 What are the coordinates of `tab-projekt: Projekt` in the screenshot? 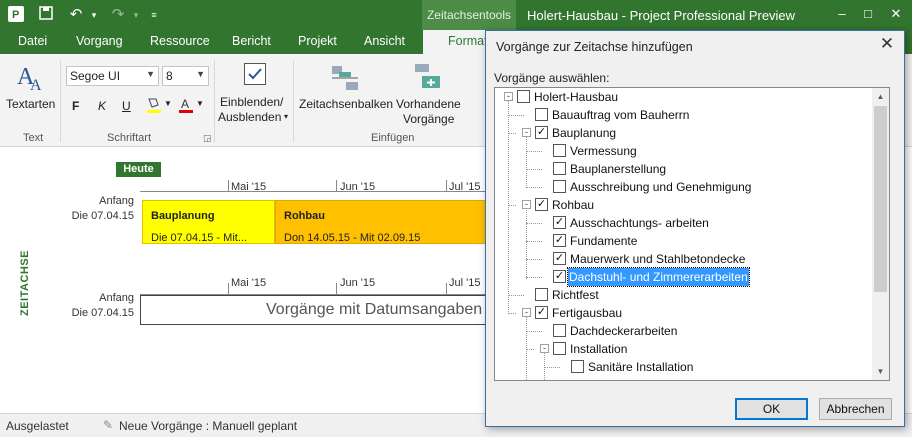 It's located at (317, 41).